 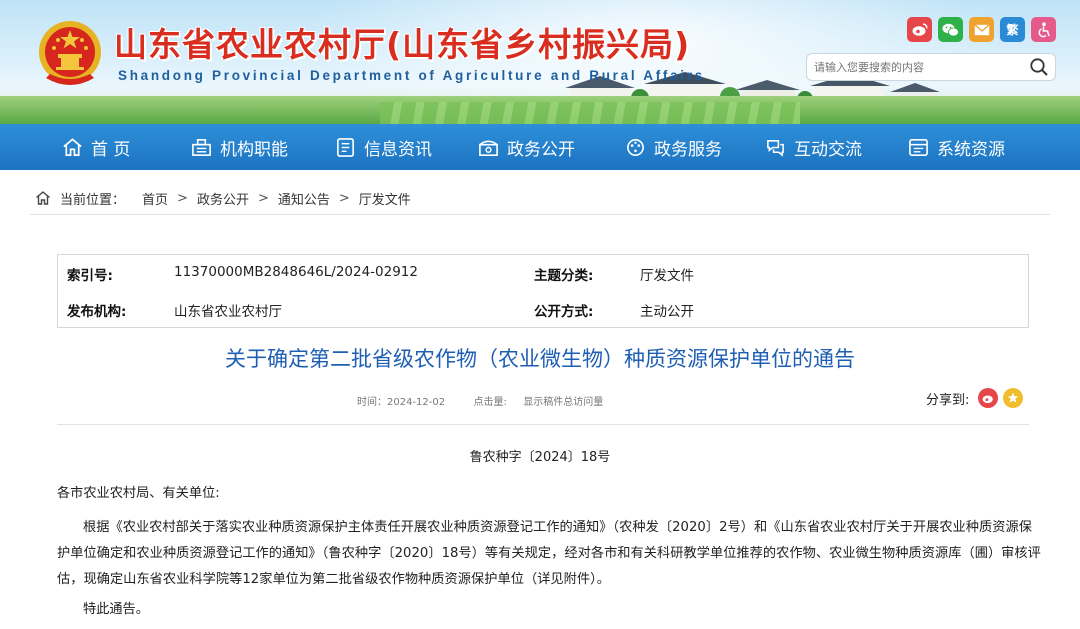 I want to click on breadcrumb-link-home: 首页, so click(x=155, y=198).